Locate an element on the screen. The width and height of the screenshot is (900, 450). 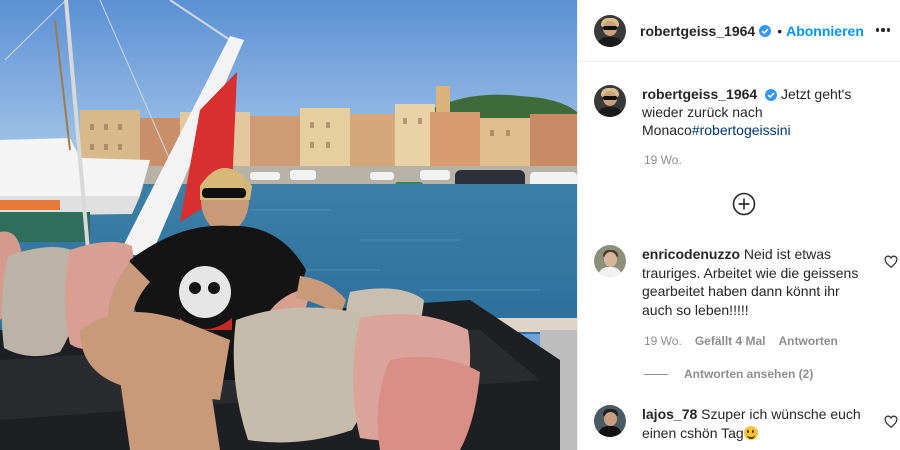
caption-hashtag: #robertogeissini is located at coordinates (741, 130).